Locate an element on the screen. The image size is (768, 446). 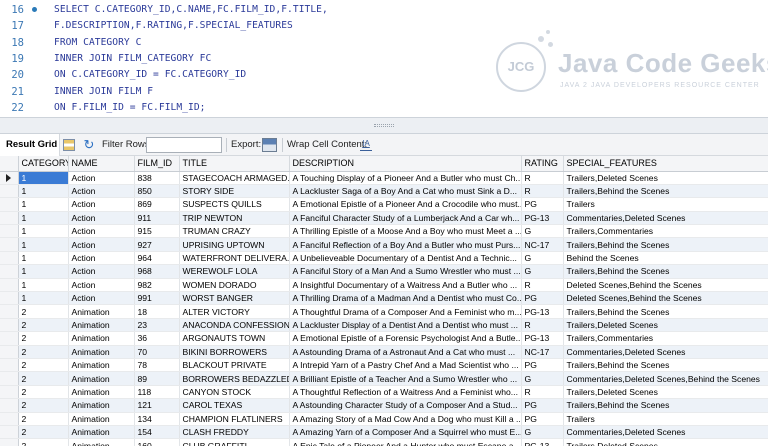
cell-title: TRUMAN CRAZY is located at coordinates (234, 231).